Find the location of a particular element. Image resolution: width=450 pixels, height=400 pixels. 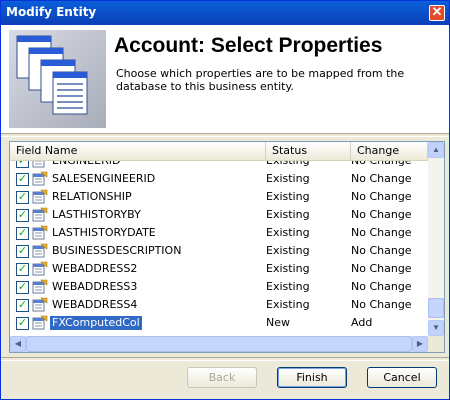

horizontal-scrollbar: ◀ ▶ is located at coordinates (219, 344).